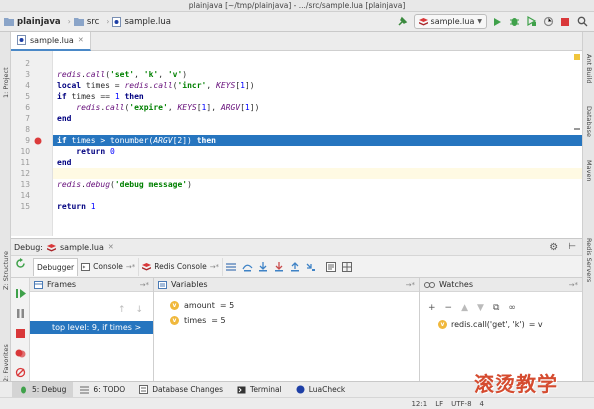 This screenshot has width=594, height=409. Describe the element at coordinates (198, 320) in the screenshot. I see `variable-row: v times = 5` at that location.